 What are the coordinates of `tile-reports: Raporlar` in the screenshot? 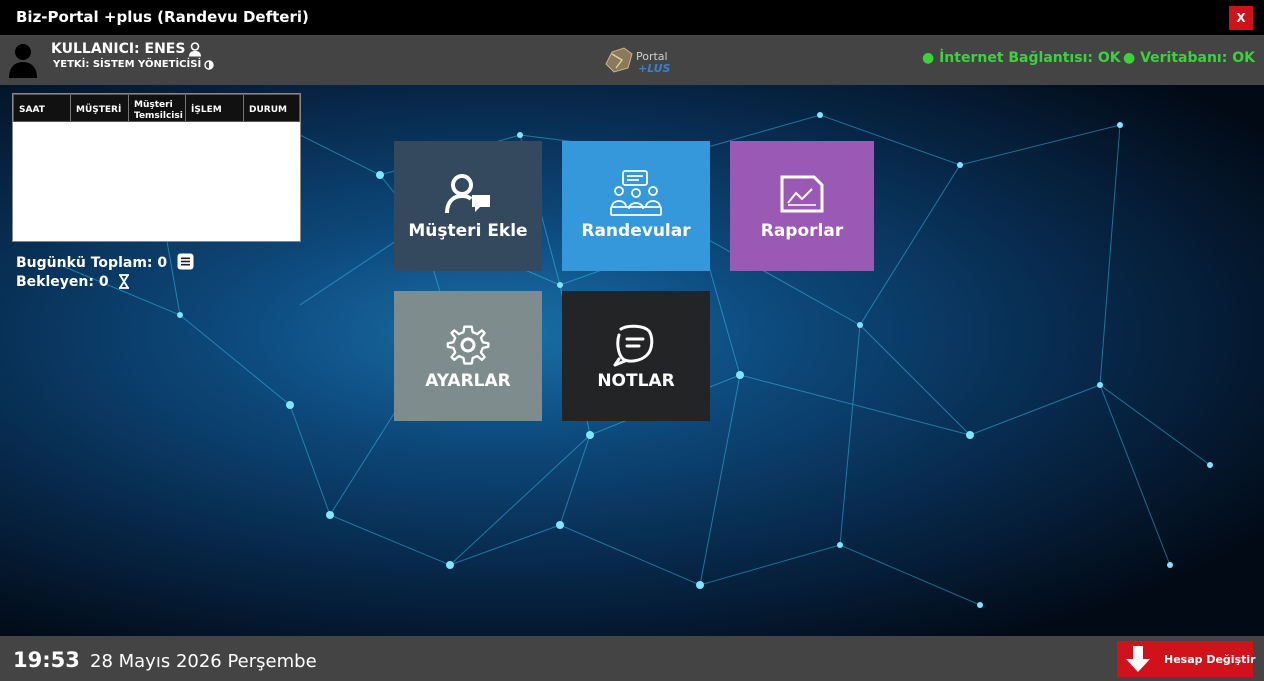 It's located at (802, 206).